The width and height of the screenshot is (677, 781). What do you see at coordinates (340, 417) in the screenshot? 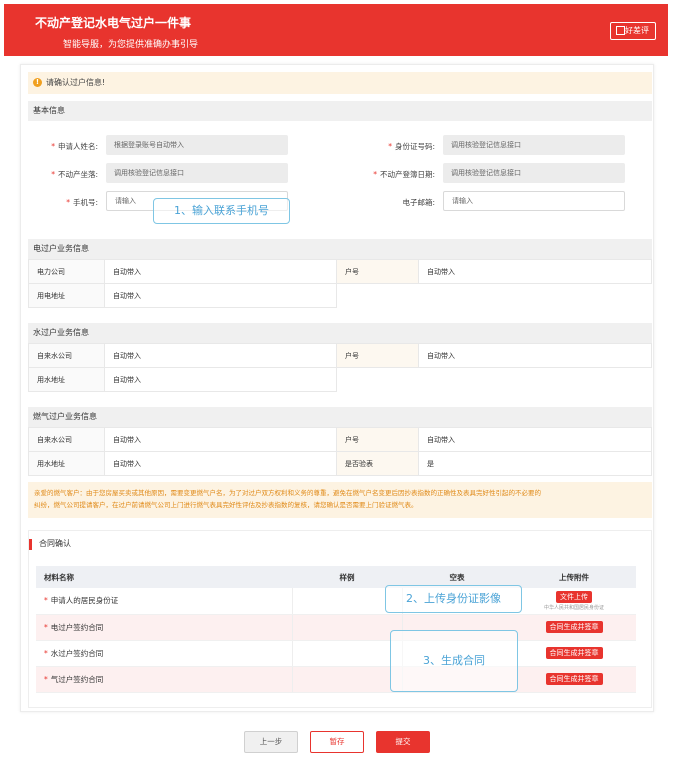
I see `section-gas-info: 燃气过户业务信息` at bounding box center [340, 417].